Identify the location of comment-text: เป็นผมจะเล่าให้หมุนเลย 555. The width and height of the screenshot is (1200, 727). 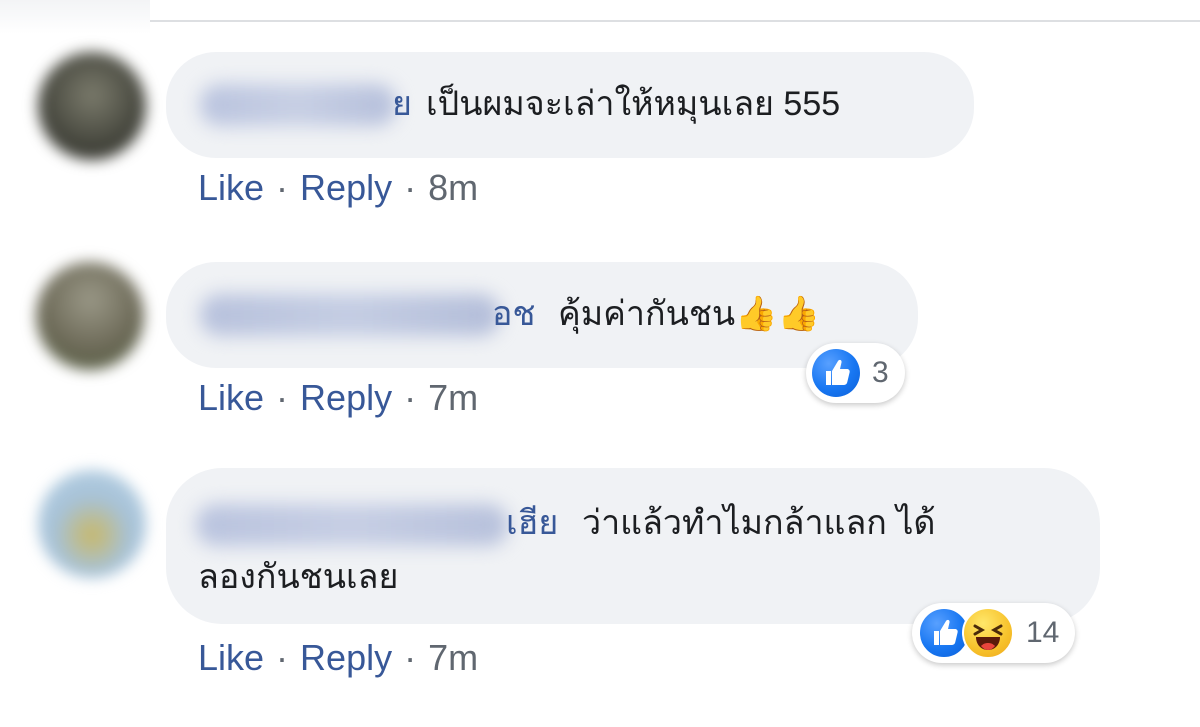
(633, 104).